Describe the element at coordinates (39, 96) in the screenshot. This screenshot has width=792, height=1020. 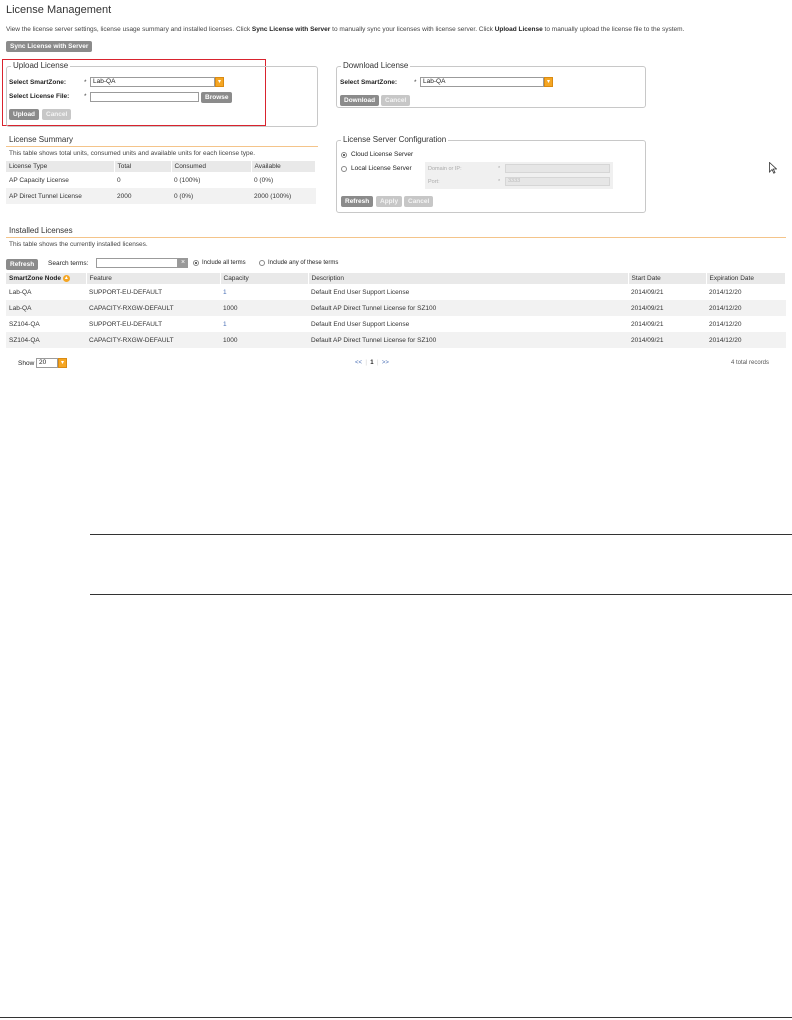
I see `license-file-label: Select License File:` at that location.